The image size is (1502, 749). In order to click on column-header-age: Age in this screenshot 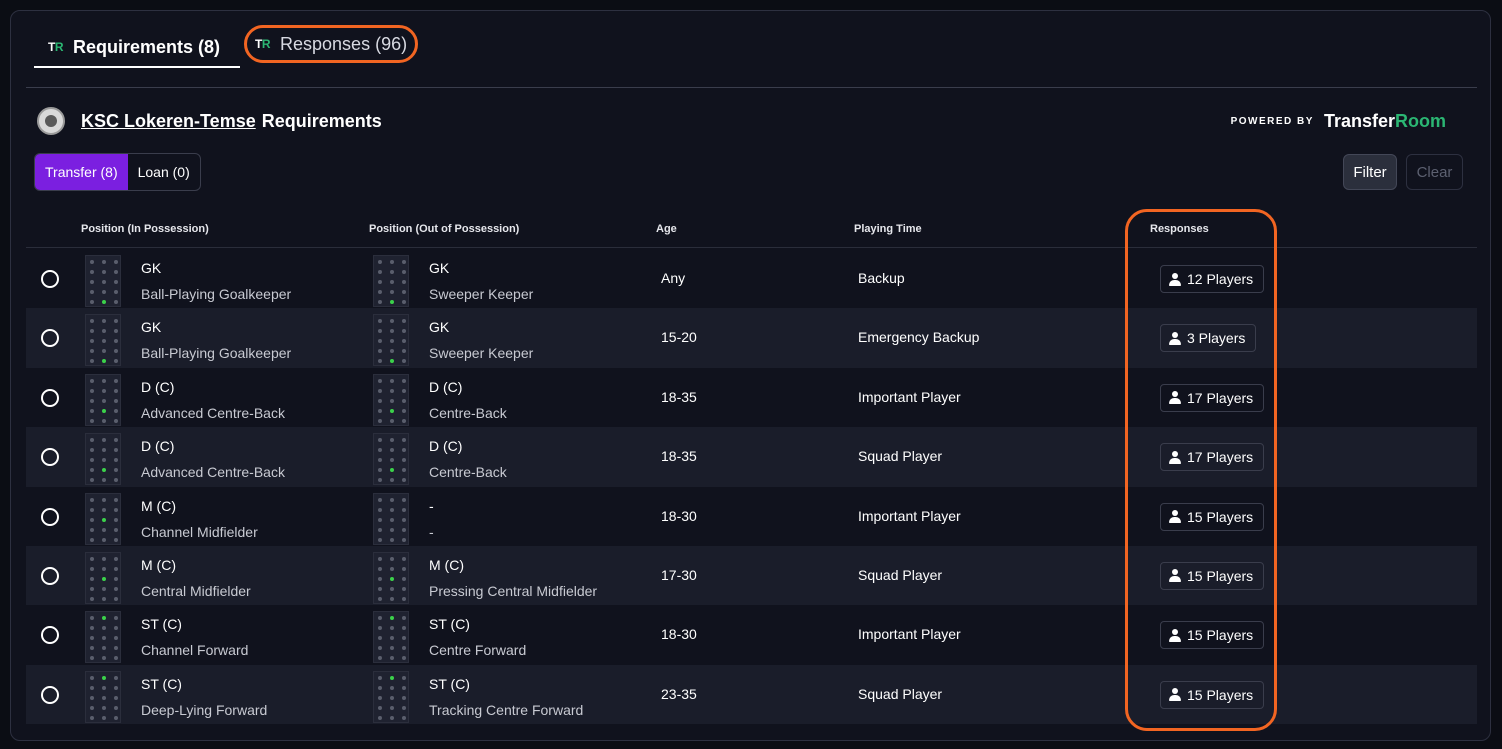, I will do `click(666, 229)`.